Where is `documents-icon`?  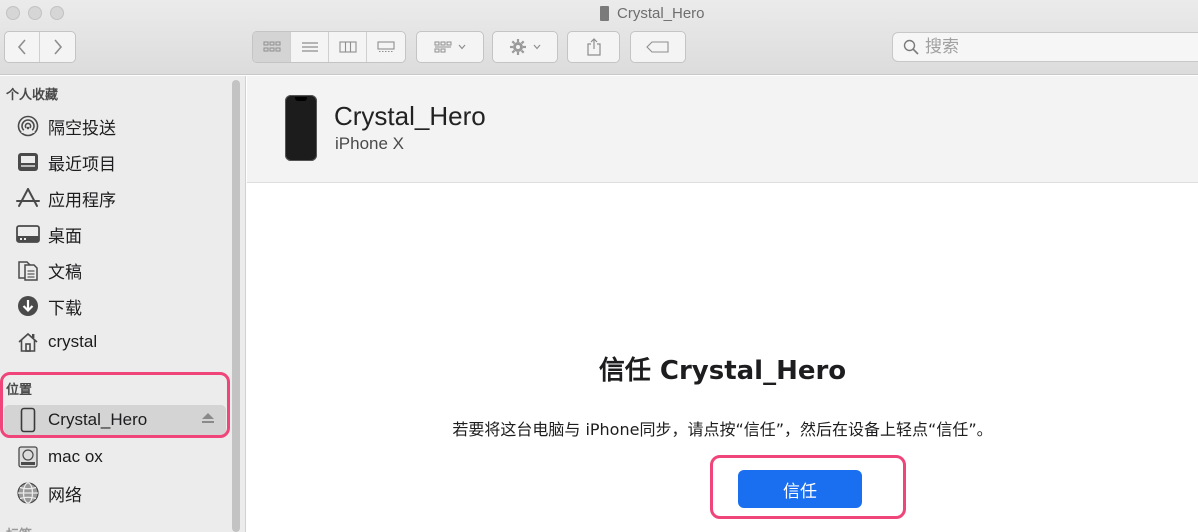 documents-icon is located at coordinates (28, 270).